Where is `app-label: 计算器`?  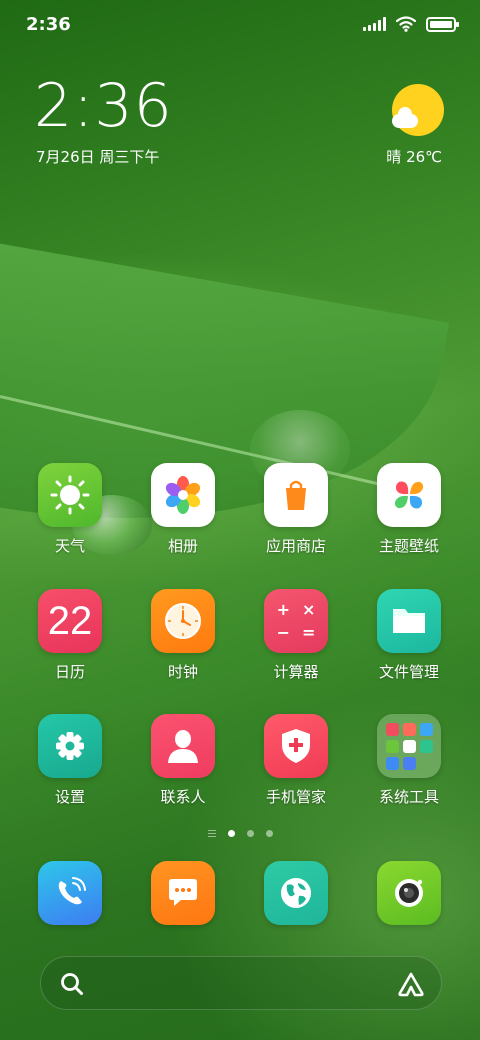
app-label: 计算器 is located at coordinates (296, 672).